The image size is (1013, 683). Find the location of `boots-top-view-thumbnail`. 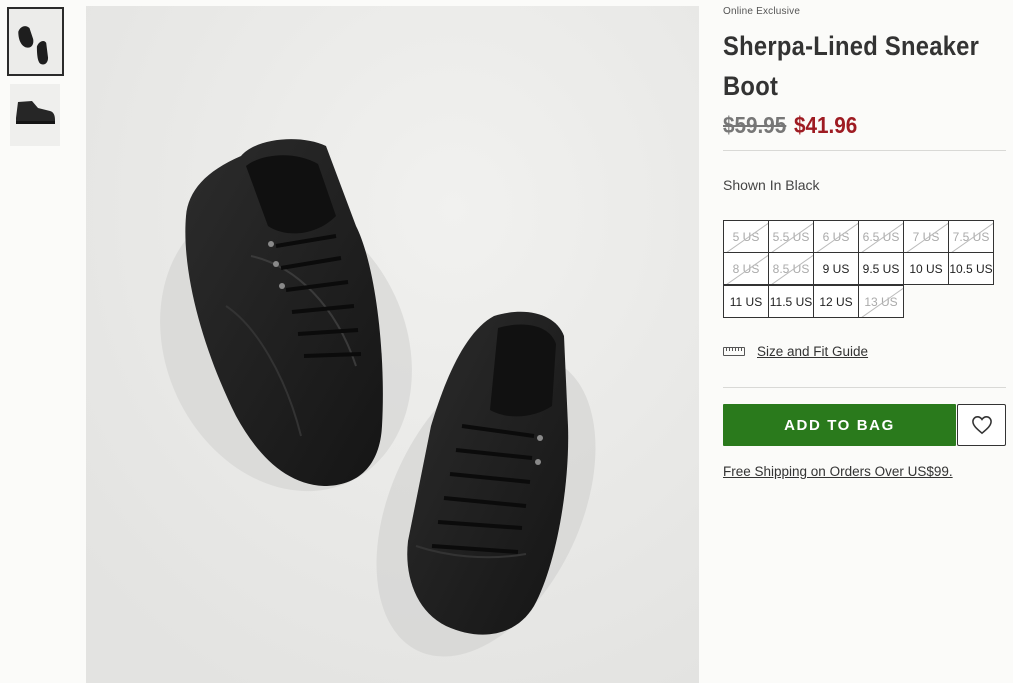

boots-top-view-thumbnail is located at coordinates (35, 41).